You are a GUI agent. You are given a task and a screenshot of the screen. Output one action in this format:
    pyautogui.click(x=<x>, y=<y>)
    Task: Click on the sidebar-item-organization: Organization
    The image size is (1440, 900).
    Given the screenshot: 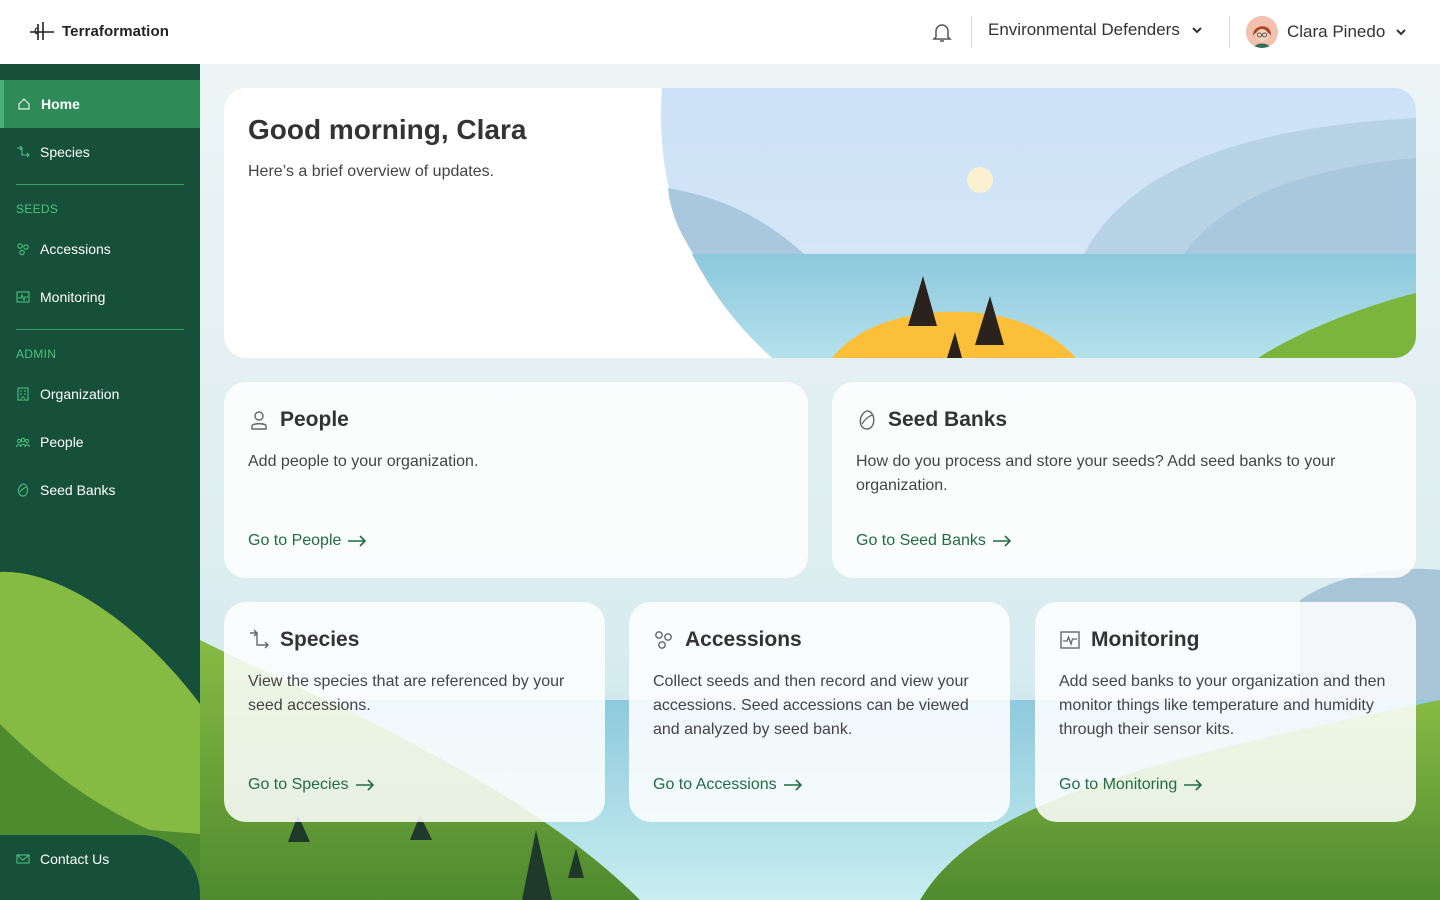 What is the action you would take?
    pyautogui.click(x=100, y=394)
    